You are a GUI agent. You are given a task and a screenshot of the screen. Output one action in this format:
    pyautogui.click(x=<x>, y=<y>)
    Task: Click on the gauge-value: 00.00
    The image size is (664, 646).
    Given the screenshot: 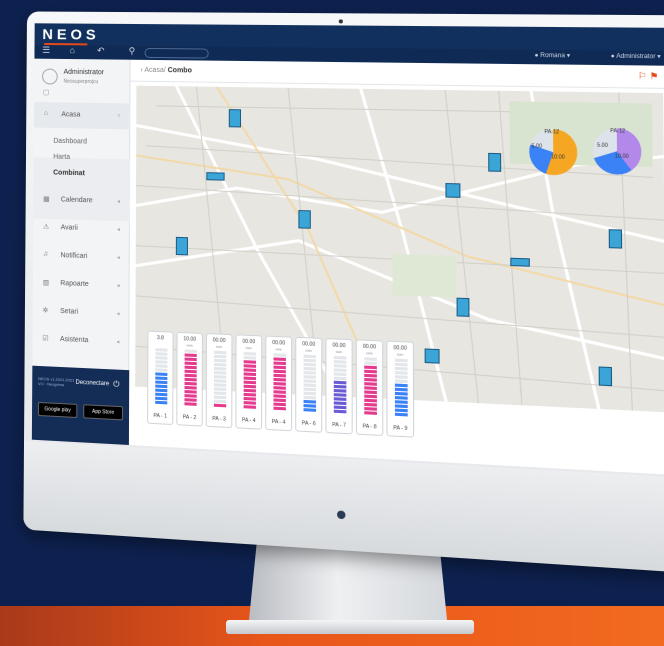 What is the action you would take?
    pyautogui.click(x=219, y=341)
    